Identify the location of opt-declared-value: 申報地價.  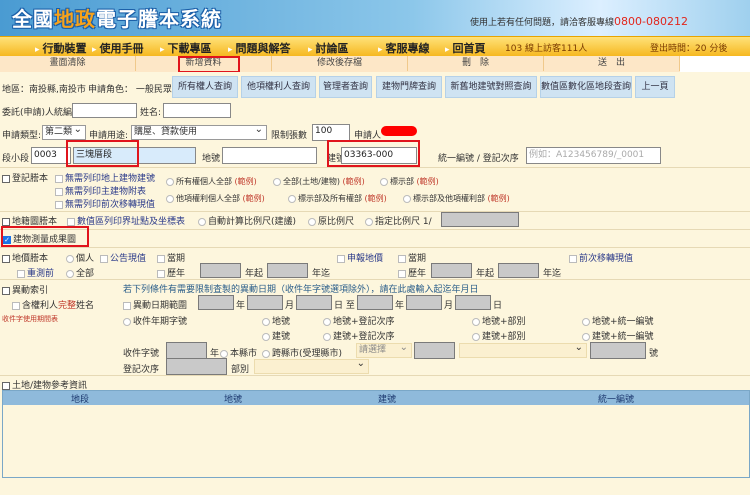
(360, 257).